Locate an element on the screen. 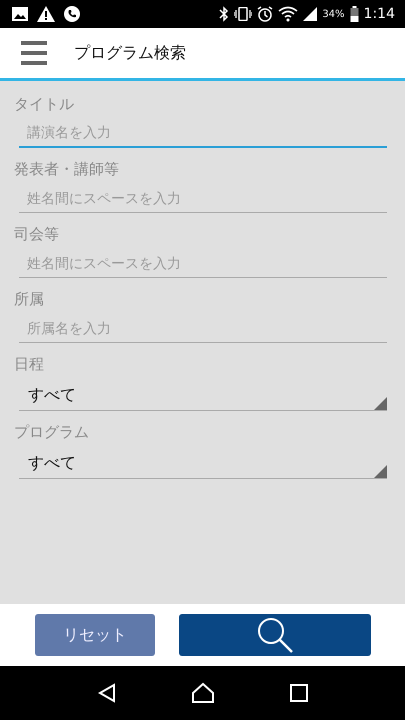 This screenshot has height=720, width=405. vibrate-icon is located at coordinates (243, 14).